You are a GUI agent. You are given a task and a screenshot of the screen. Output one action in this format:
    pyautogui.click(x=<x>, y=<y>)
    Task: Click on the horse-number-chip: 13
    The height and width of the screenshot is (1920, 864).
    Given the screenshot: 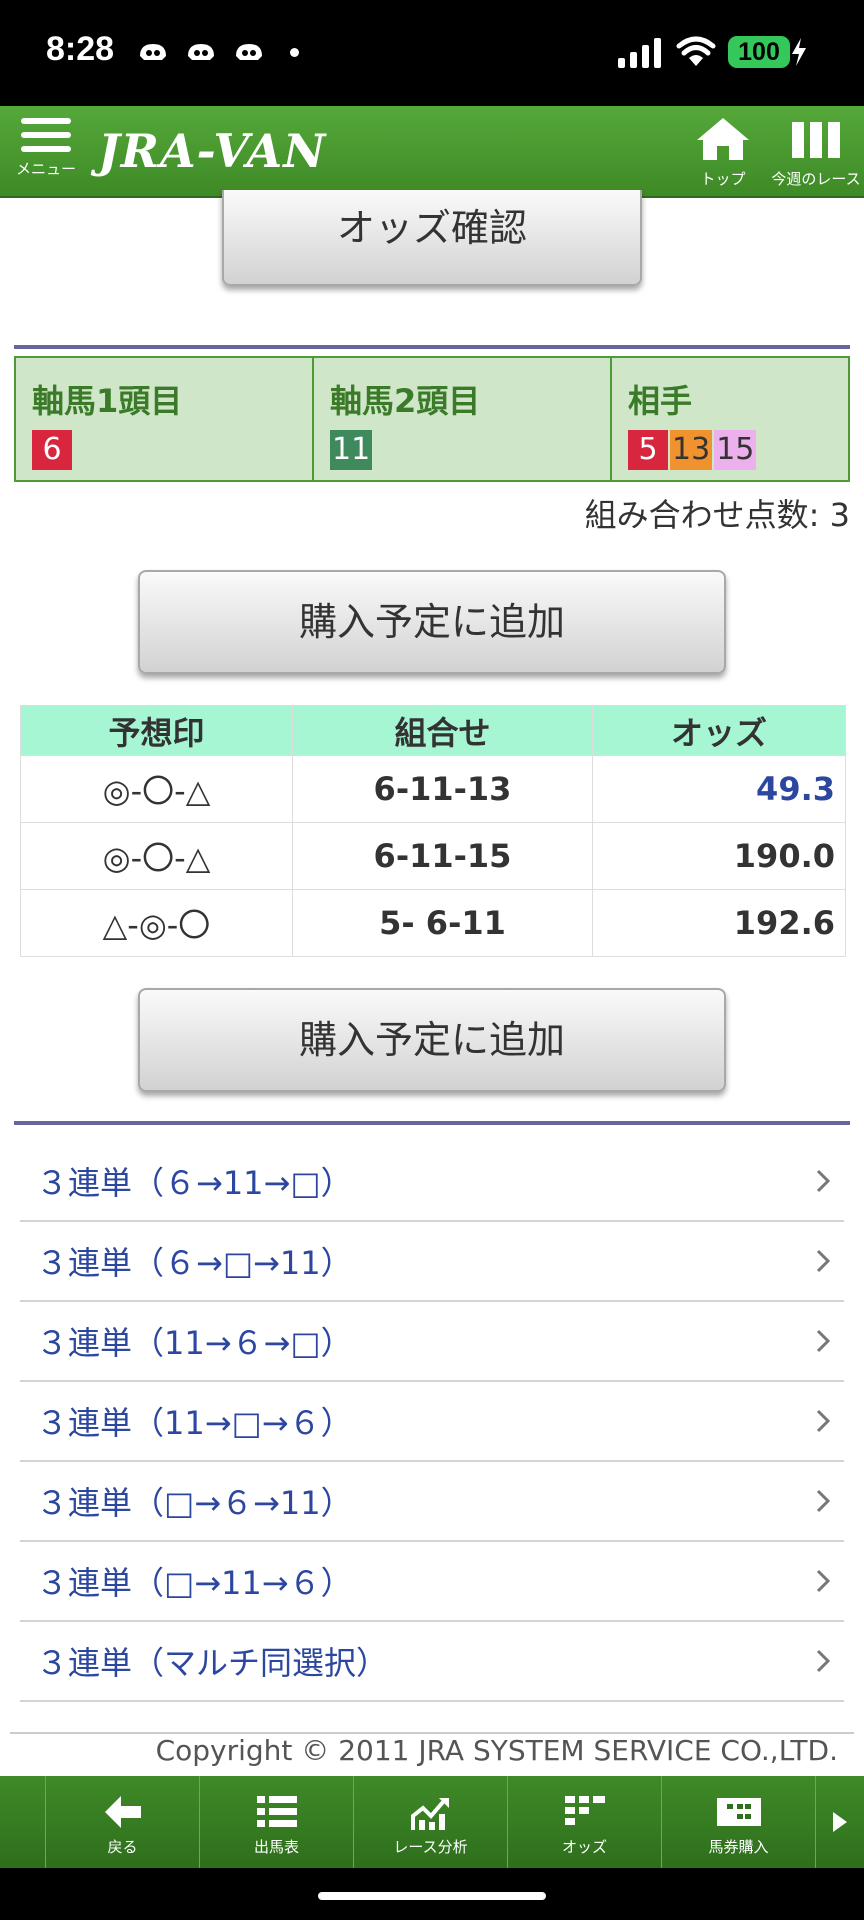 What is the action you would take?
    pyautogui.click(x=691, y=450)
    